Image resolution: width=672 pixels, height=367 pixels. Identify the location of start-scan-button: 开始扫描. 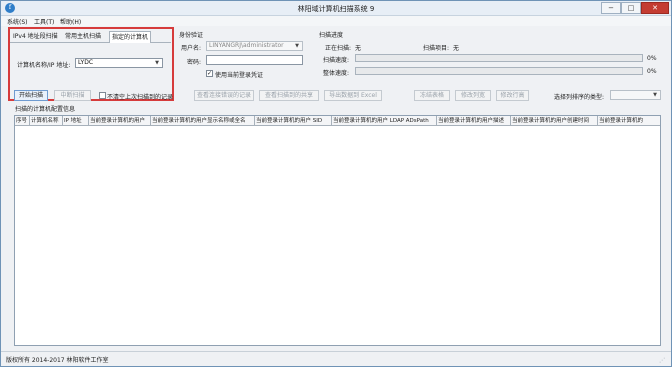
(31, 95).